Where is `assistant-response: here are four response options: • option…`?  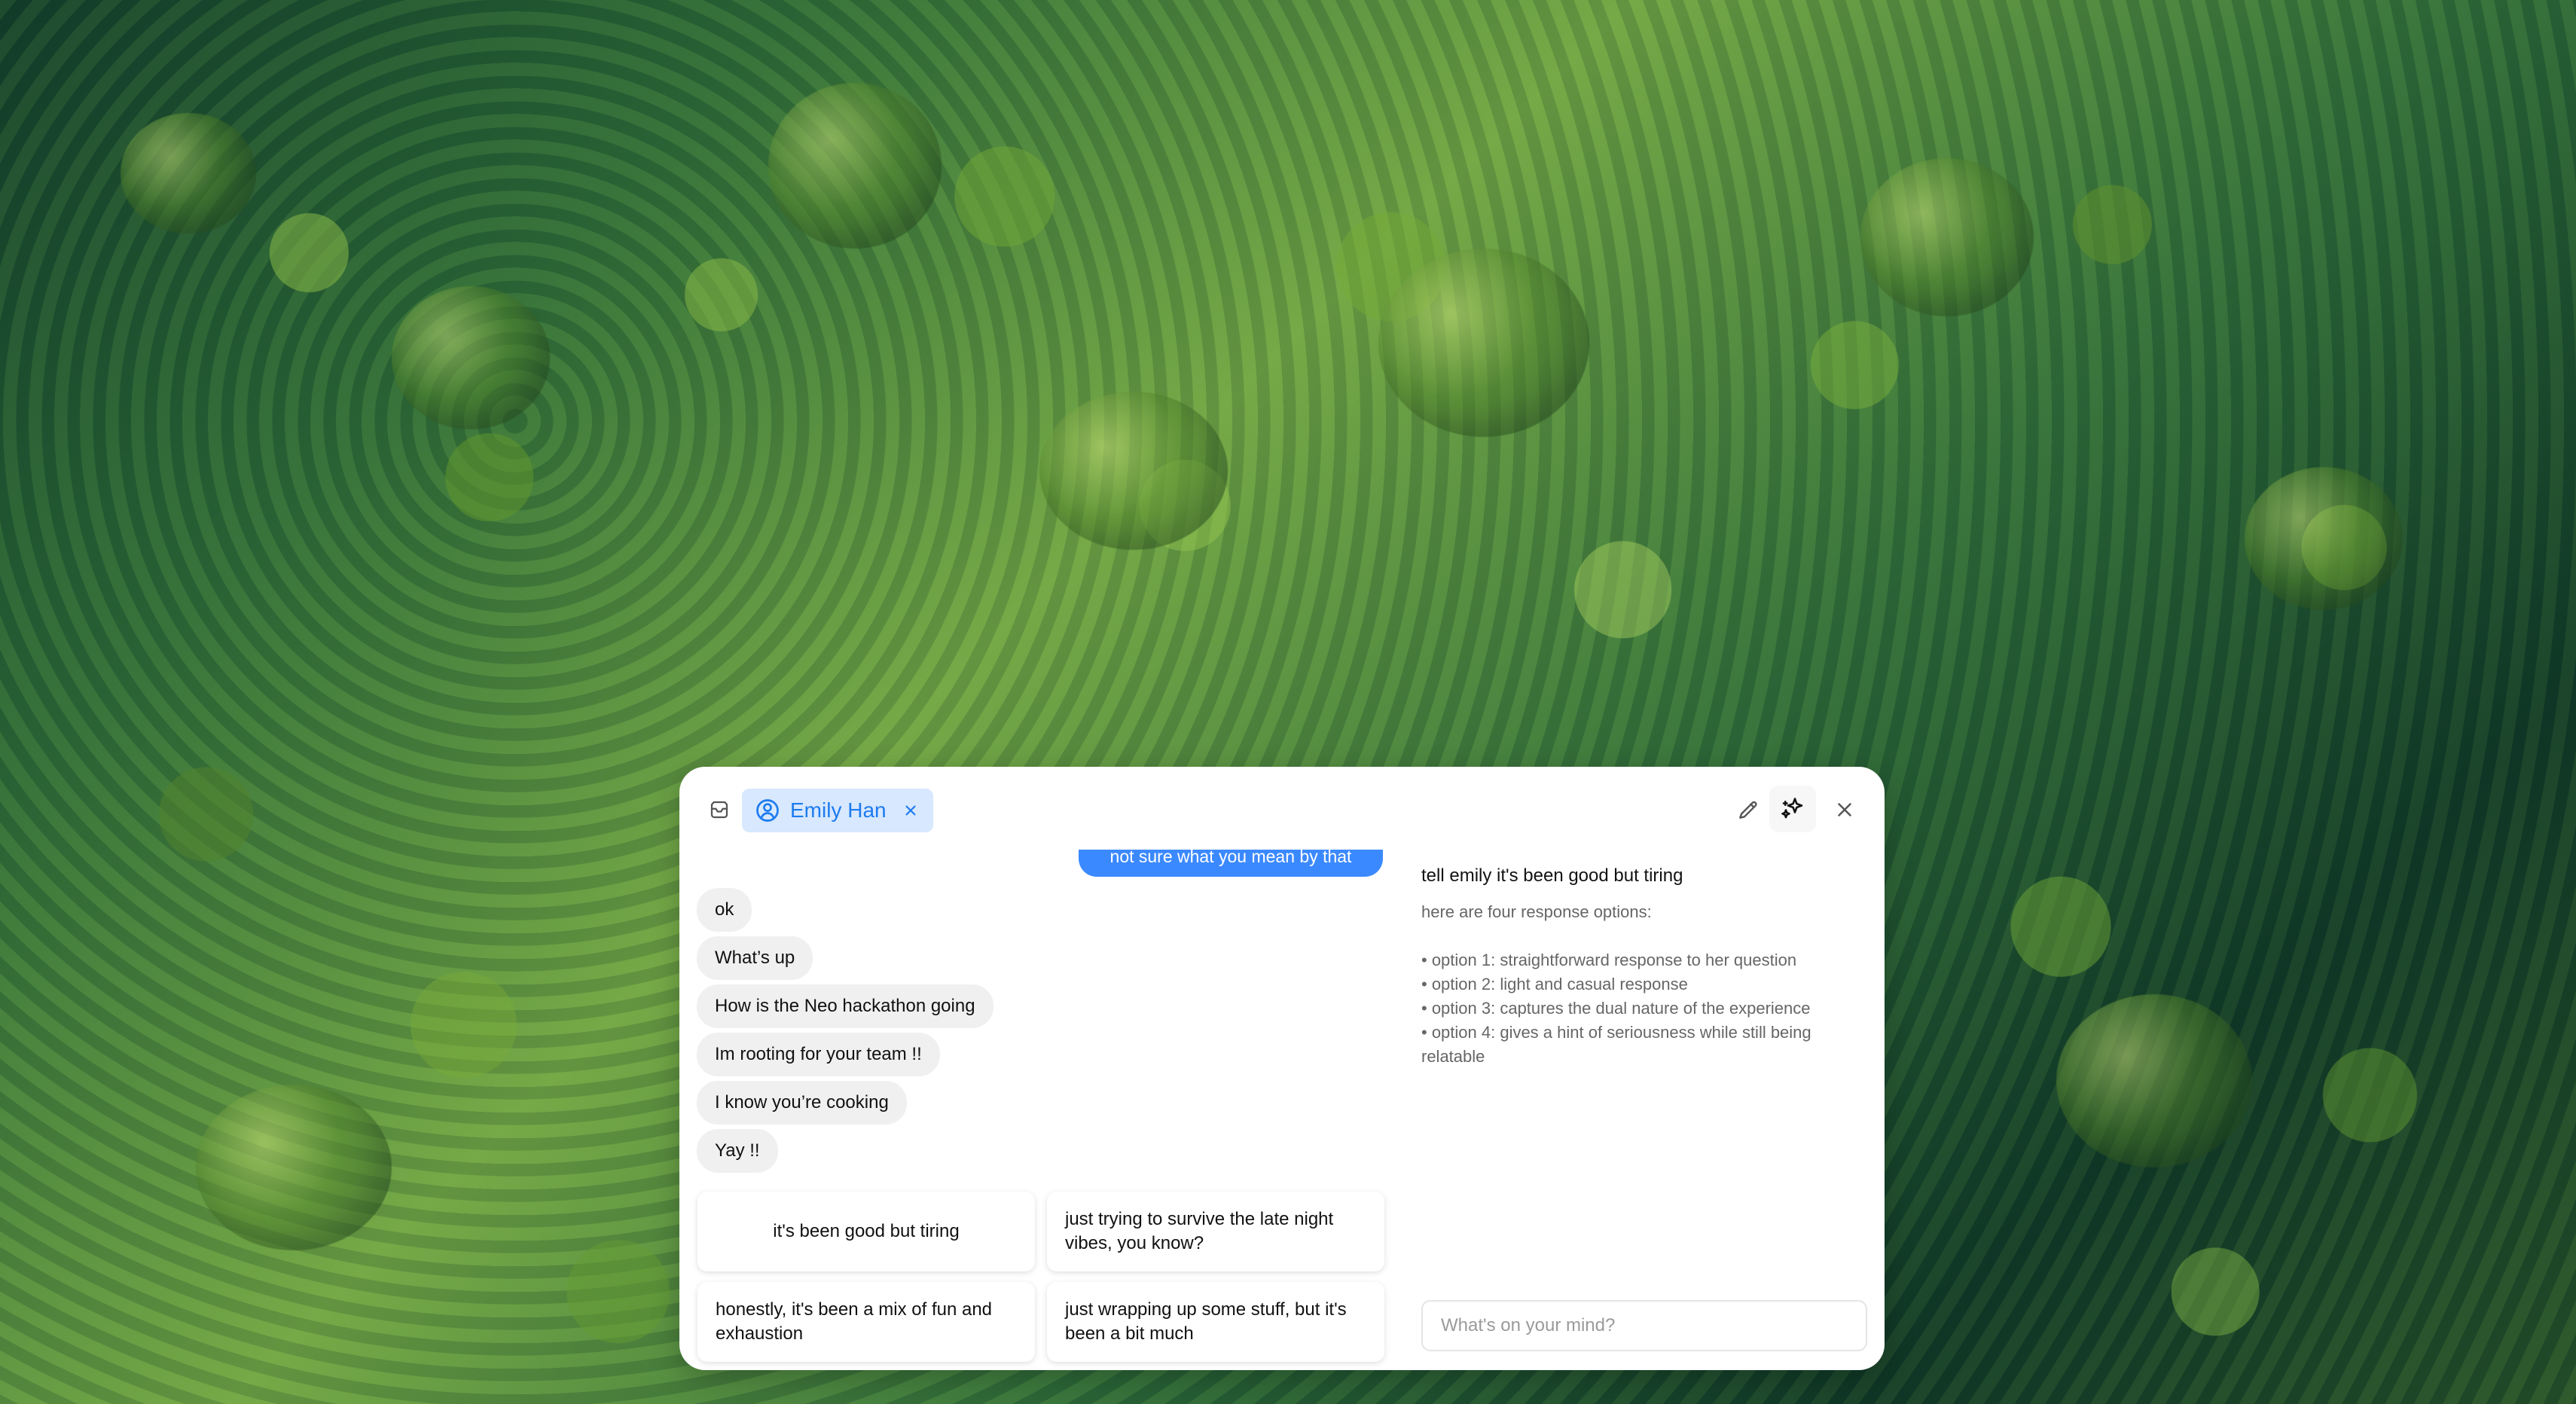
assistant-response: here are four response options: • option… is located at coordinates (1644, 985).